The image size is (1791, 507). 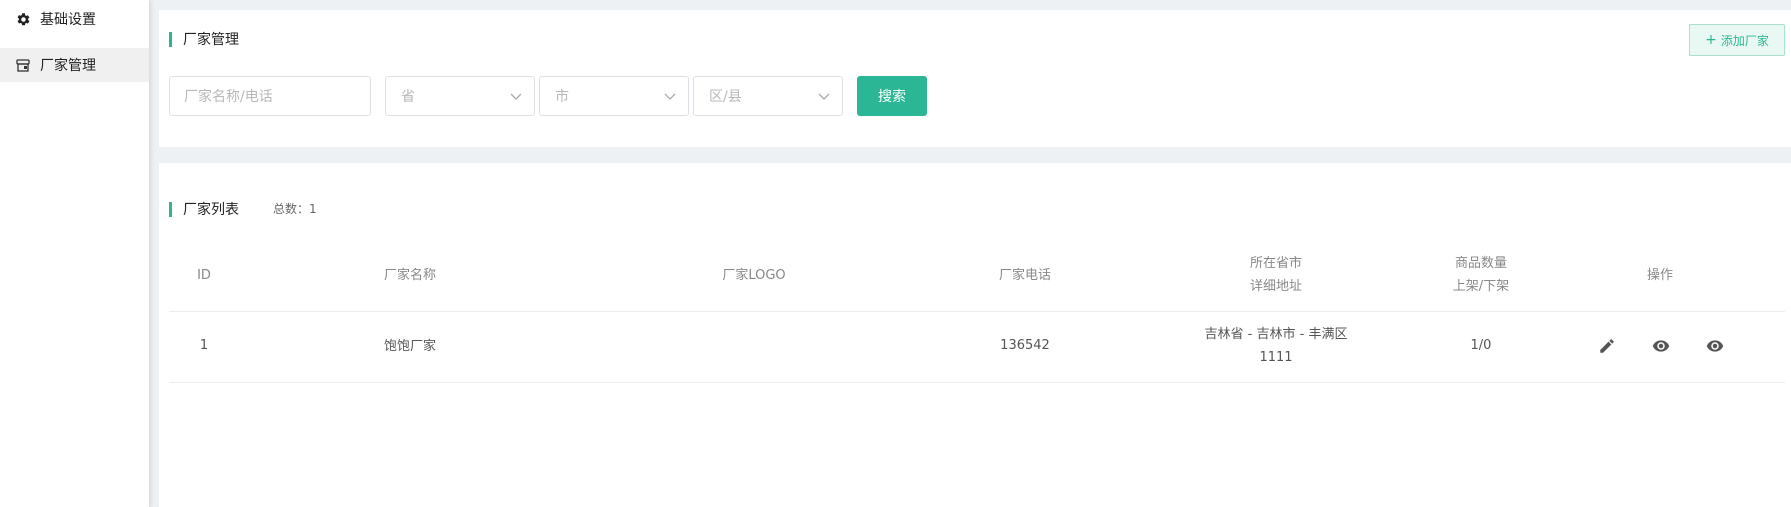 What do you see at coordinates (1276, 334) in the screenshot?
I see `cell-region: 吉林省 - 吉林市 - 丰满区` at bounding box center [1276, 334].